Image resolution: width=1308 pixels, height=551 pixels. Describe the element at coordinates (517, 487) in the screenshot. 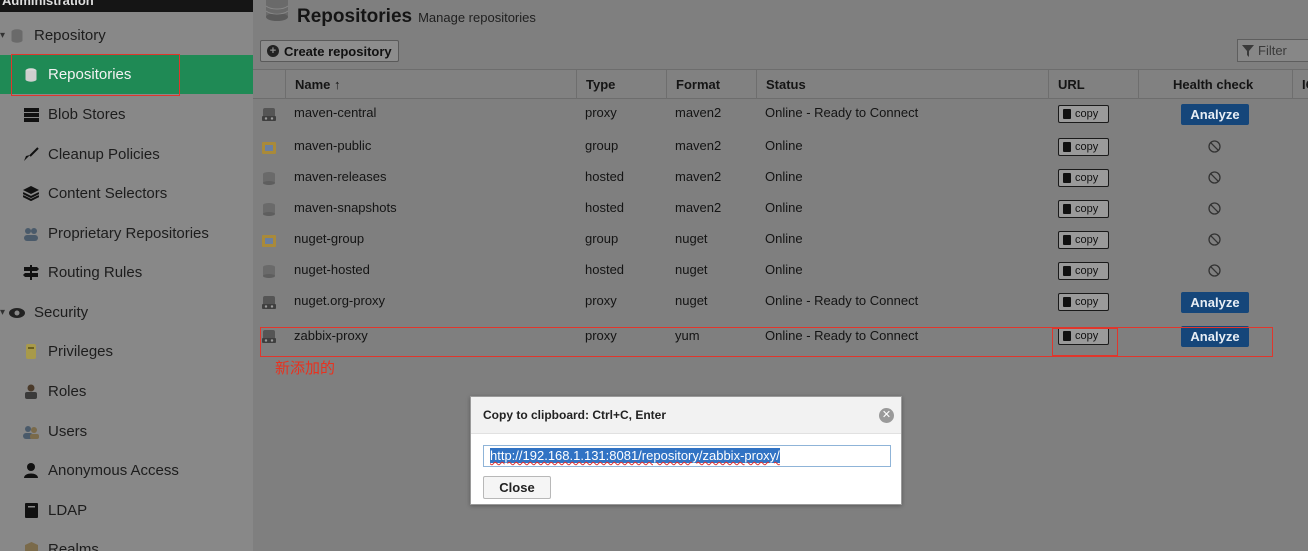

I see `close-button: Close` at that location.